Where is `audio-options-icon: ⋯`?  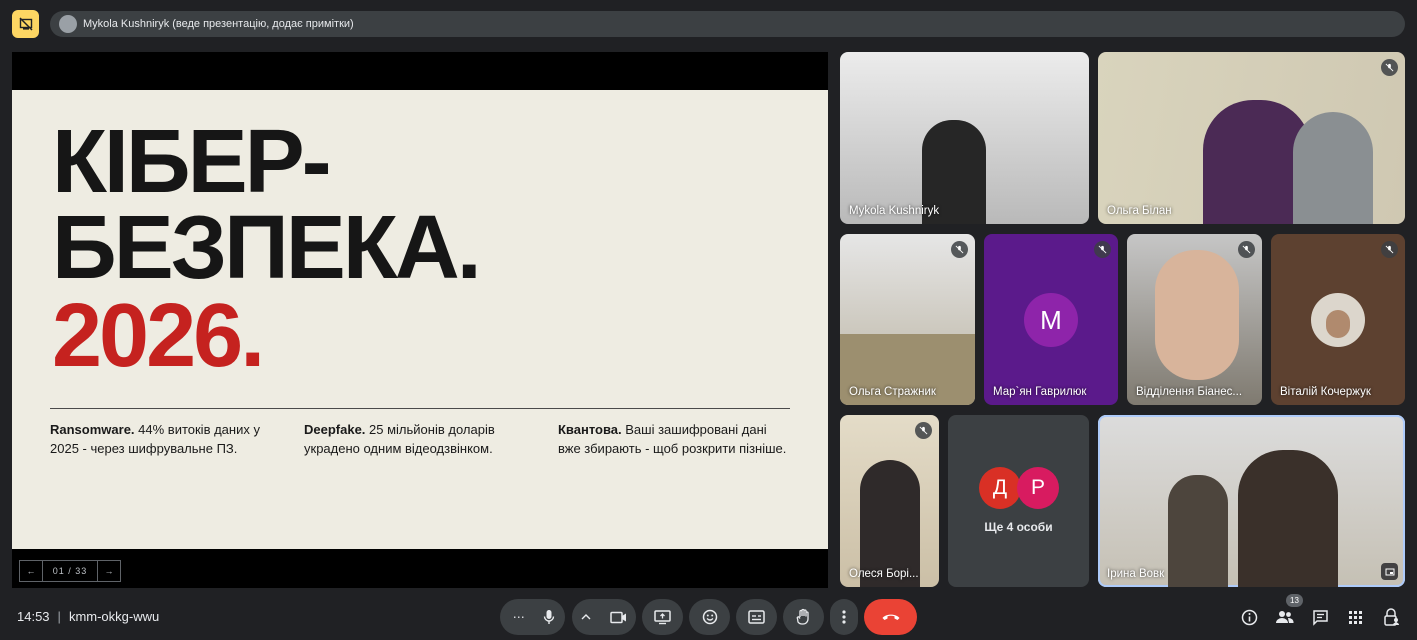
audio-options-icon: ⋯ is located at coordinates (519, 617).